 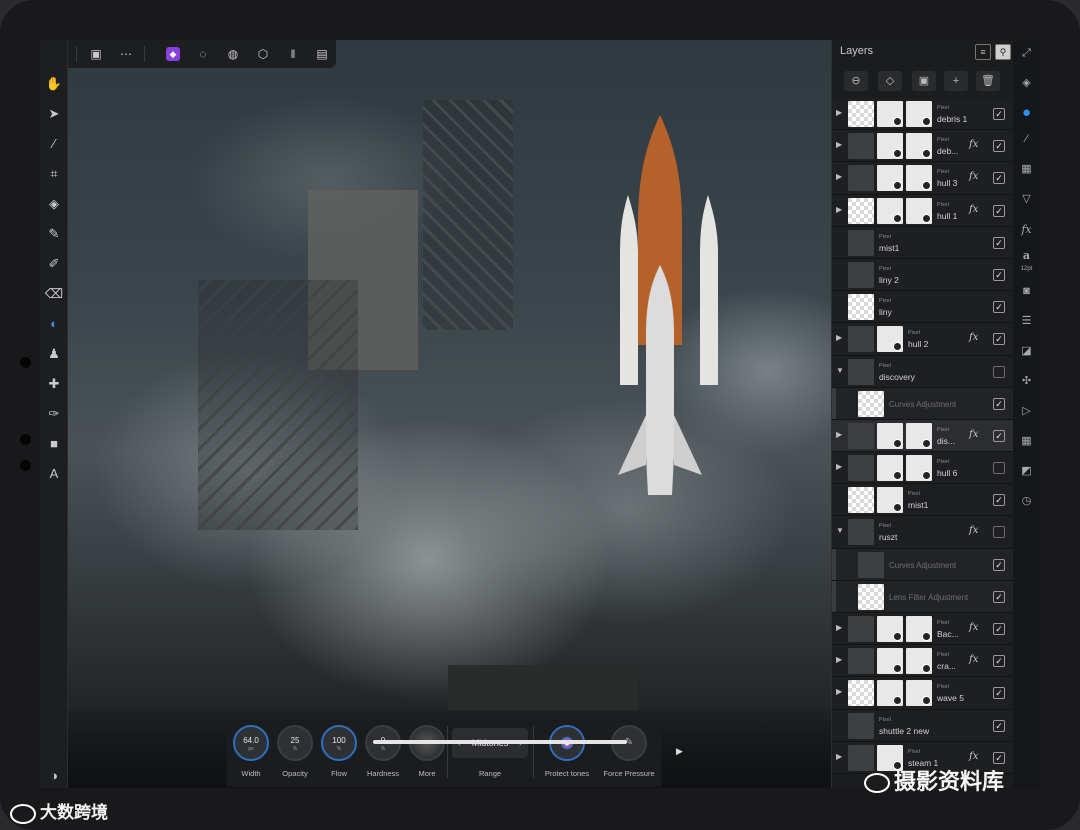 What do you see at coordinates (629, 751) in the screenshot?
I see `force-pressure-toggle: ✎ Force Pressure` at bounding box center [629, 751].